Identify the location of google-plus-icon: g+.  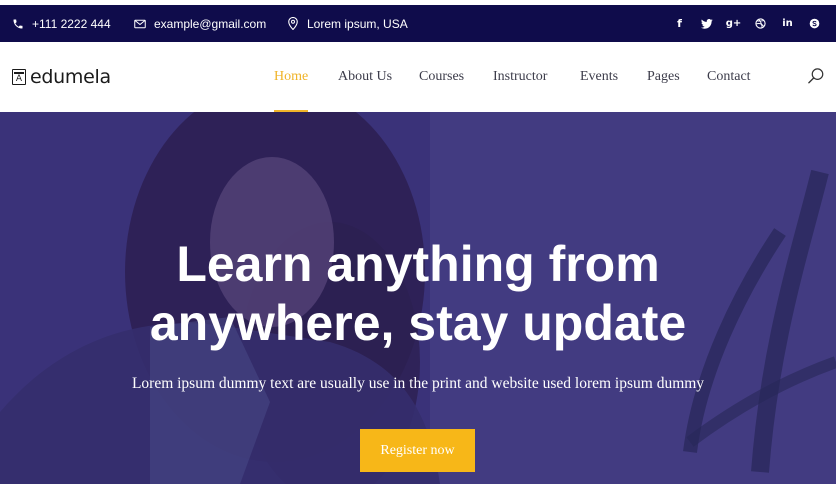
(733, 23).